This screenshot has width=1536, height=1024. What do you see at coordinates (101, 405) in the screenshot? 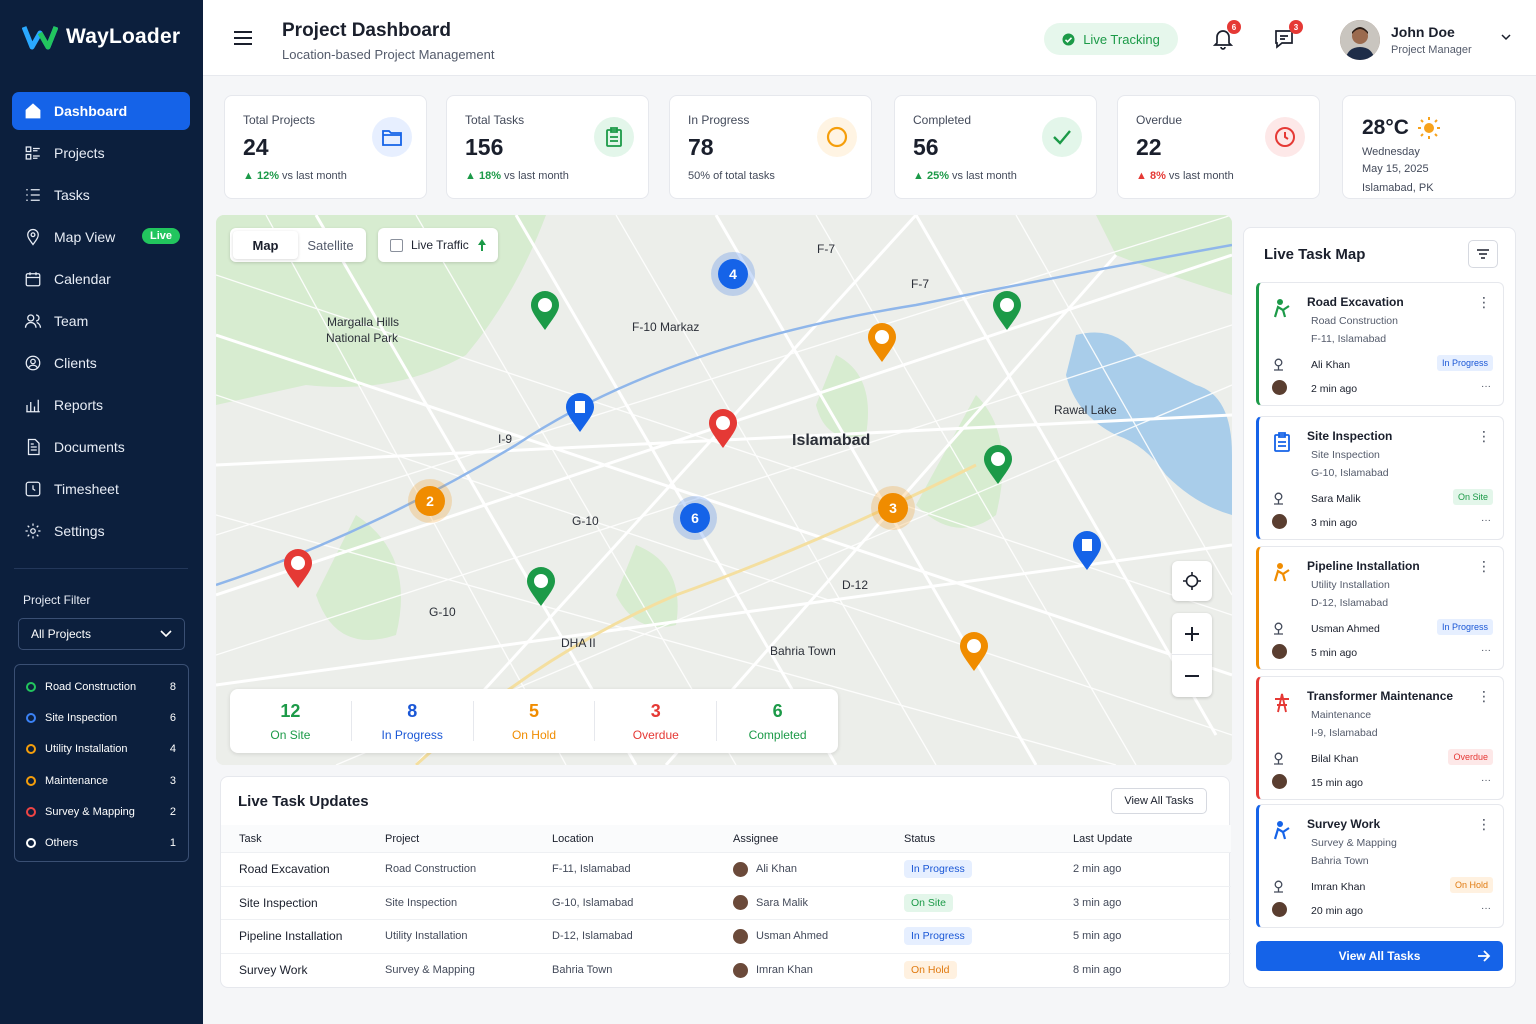
I see `sidebar-item-reports: Reports` at bounding box center [101, 405].